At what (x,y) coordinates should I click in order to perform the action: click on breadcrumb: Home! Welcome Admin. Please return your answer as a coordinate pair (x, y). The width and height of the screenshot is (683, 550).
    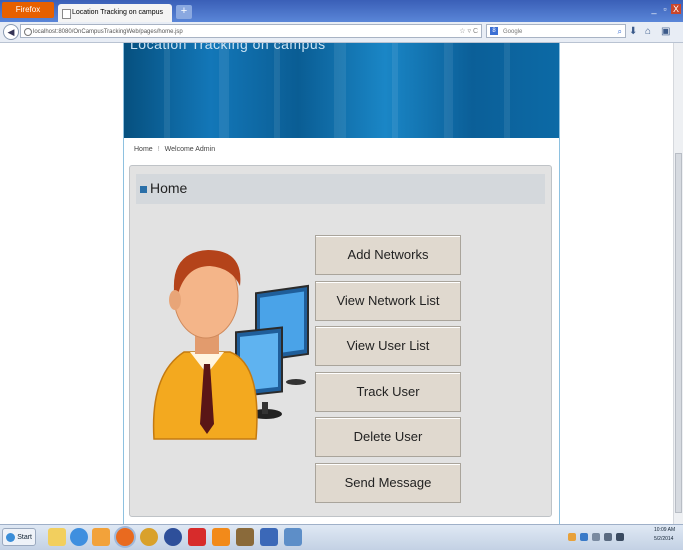
    Looking at the image, I should click on (174, 149).